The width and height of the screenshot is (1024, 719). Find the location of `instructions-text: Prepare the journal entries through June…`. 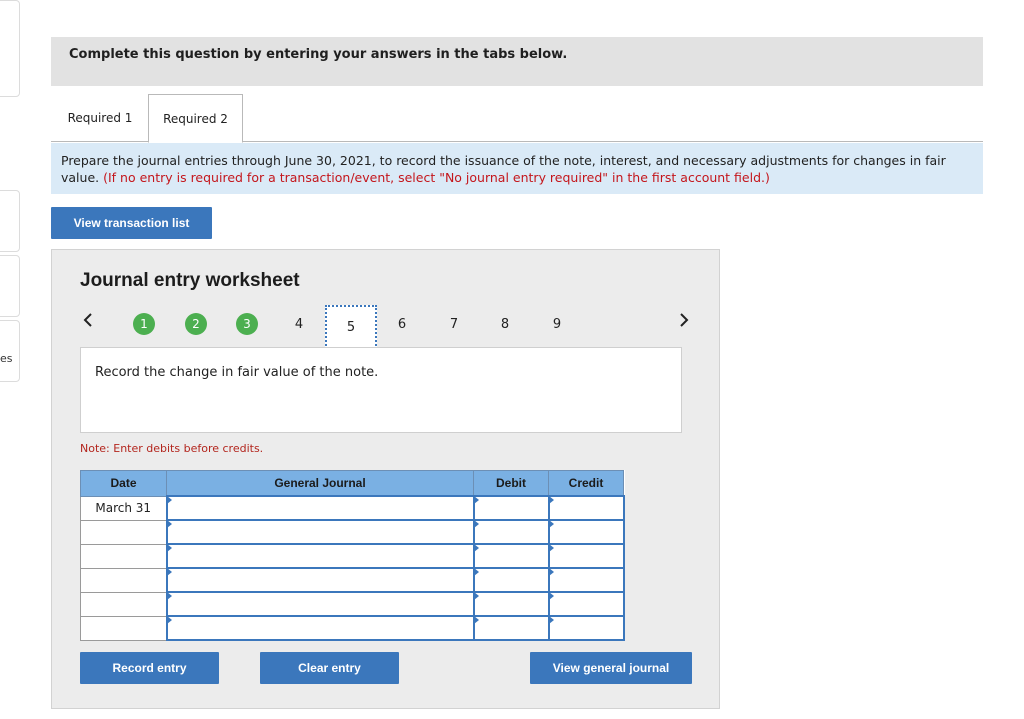

instructions-text: Prepare the journal entries through June… is located at coordinates (513, 169).